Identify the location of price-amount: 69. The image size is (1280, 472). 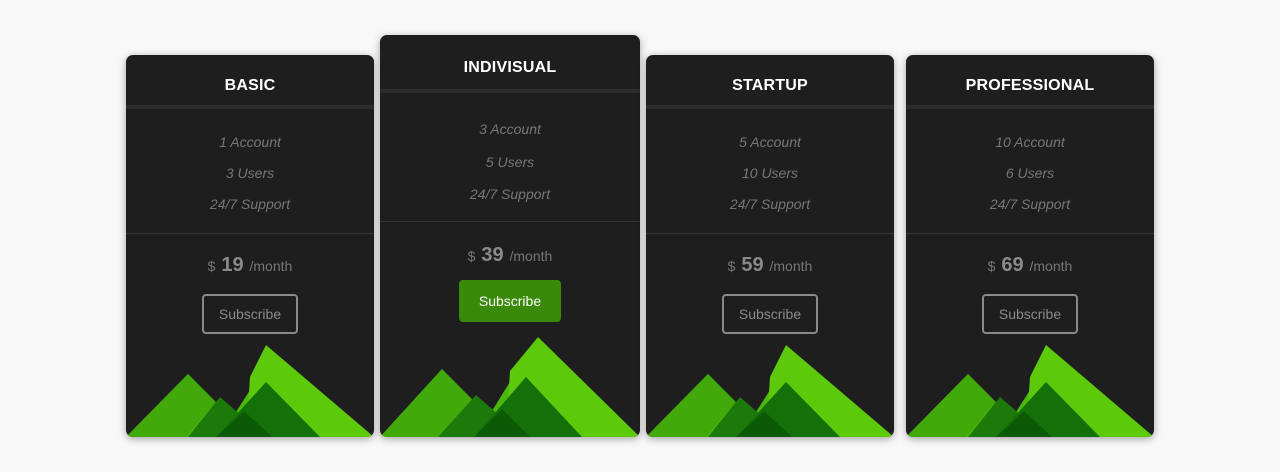
(1012, 265).